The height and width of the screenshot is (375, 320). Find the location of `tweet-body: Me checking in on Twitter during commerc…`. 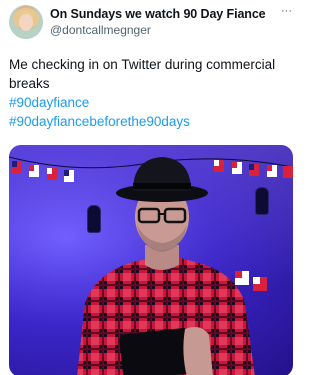

tweet-body: Me checking in on Twitter during commerc… is located at coordinates (142, 74).